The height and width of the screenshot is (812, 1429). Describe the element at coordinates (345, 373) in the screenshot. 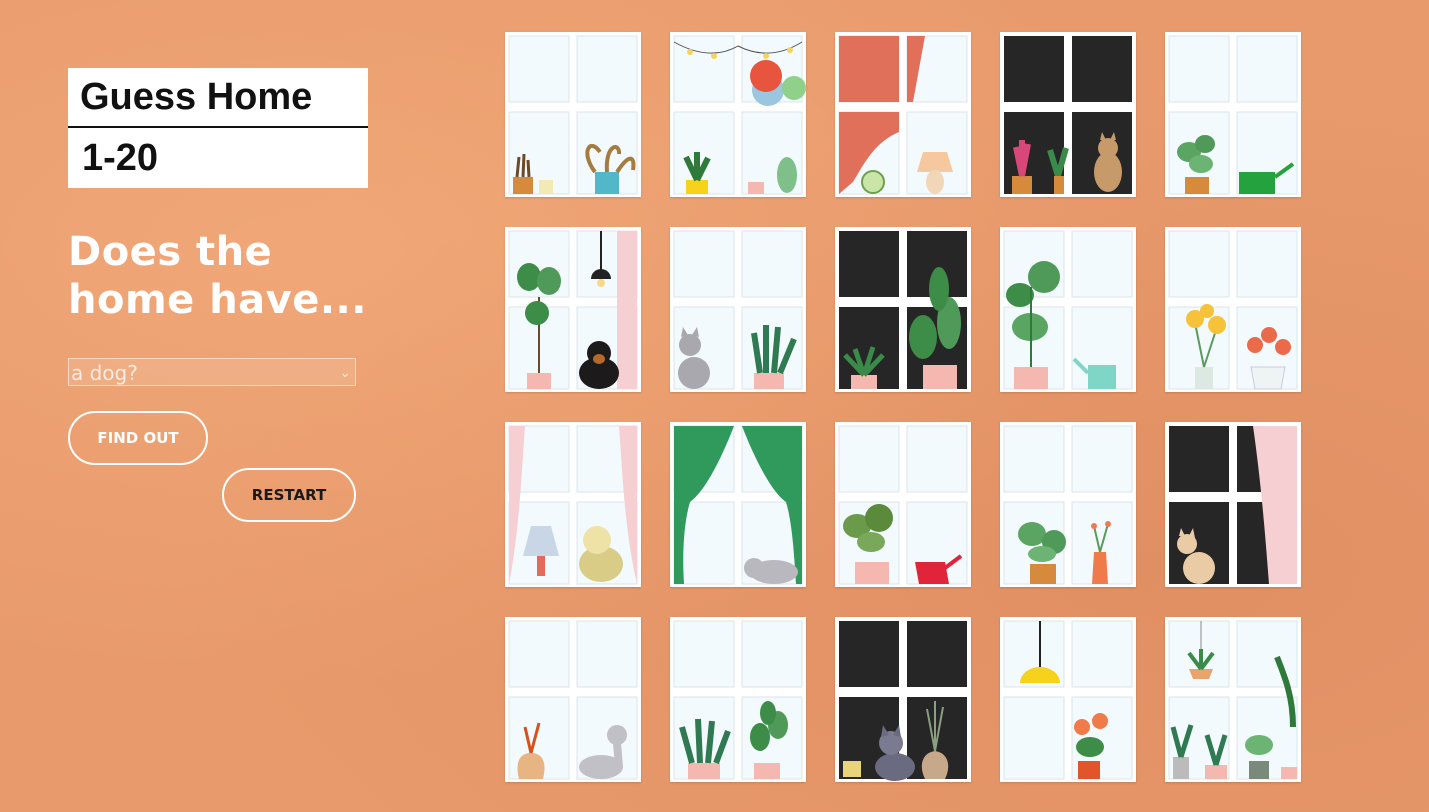

I see `chevron-down-icon: ⌄` at that location.